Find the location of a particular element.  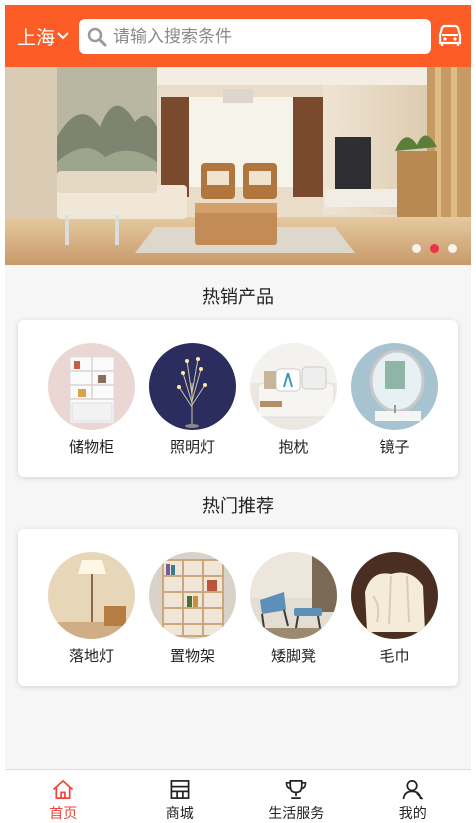

product-item-storage-cabinet: 储物柜 is located at coordinates (91, 400).